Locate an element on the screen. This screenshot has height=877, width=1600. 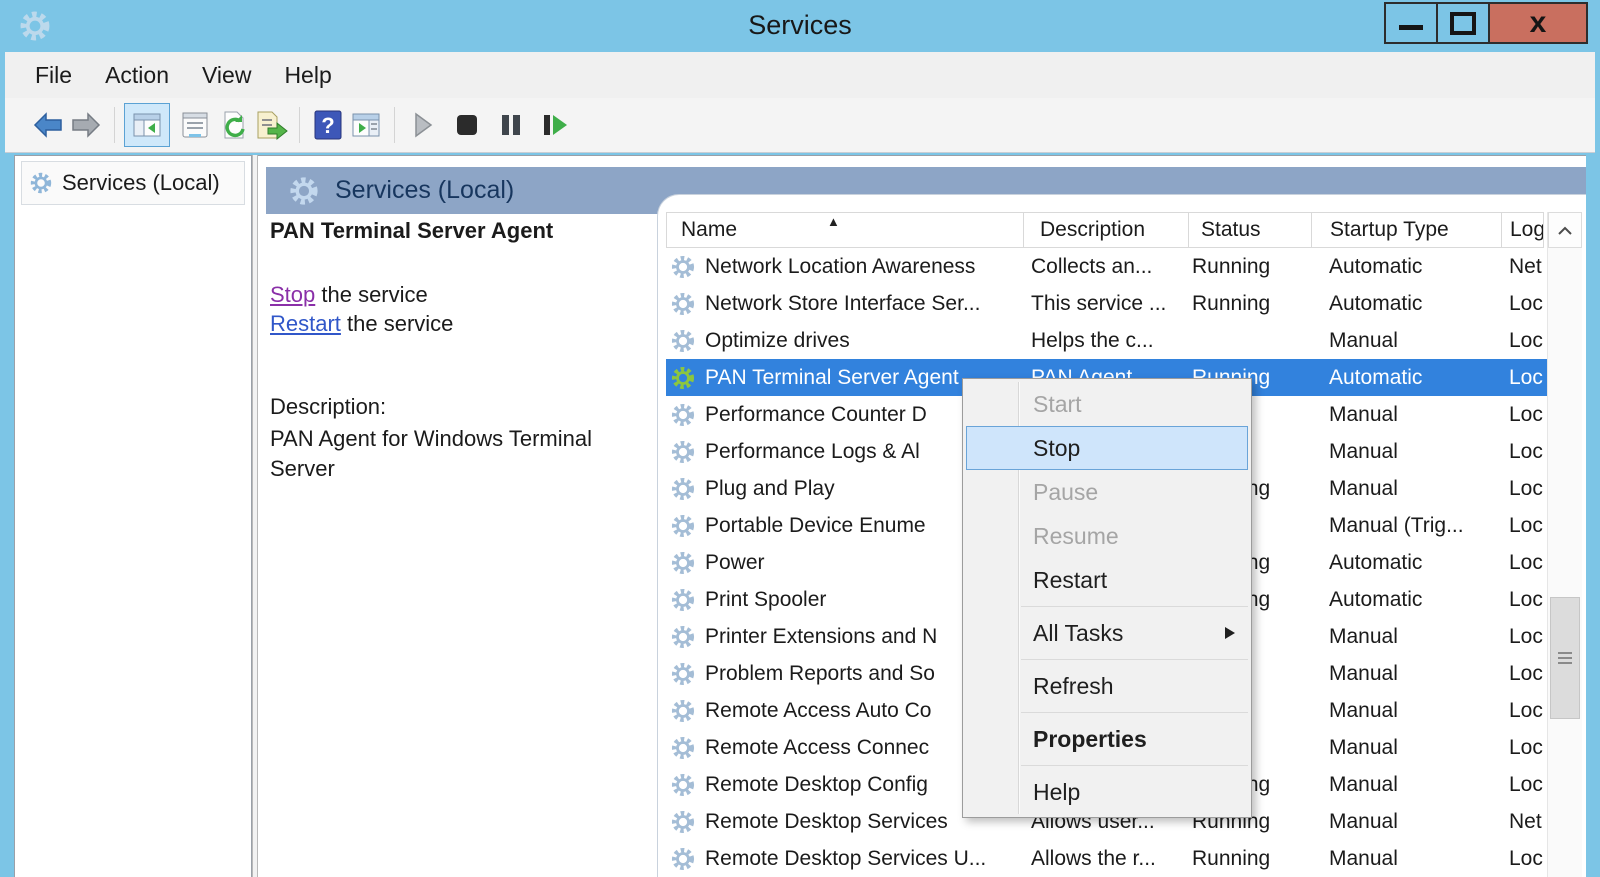
forward-arrow-icon is located at coordinates (86, 125).